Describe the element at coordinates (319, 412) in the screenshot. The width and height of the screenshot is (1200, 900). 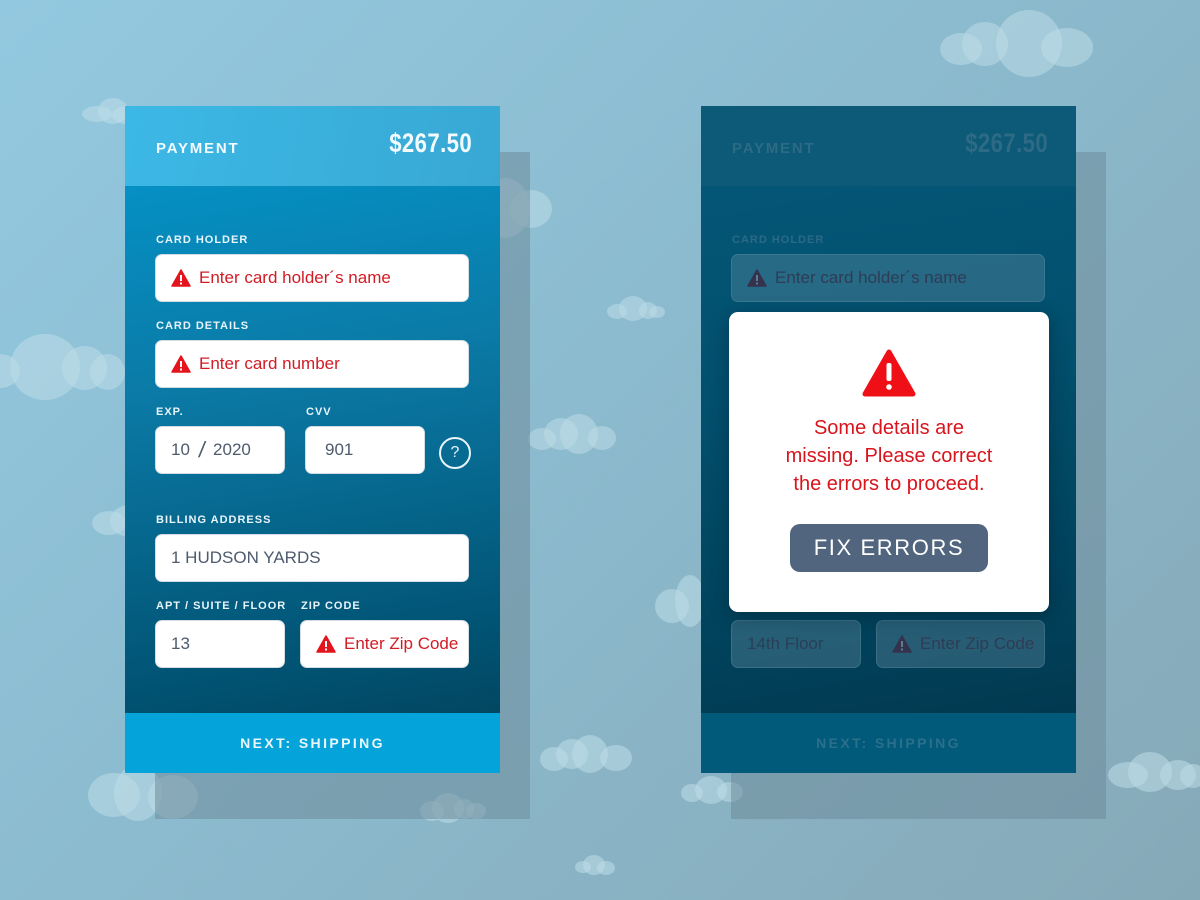
I see `cvv-label: CVV` at that location.